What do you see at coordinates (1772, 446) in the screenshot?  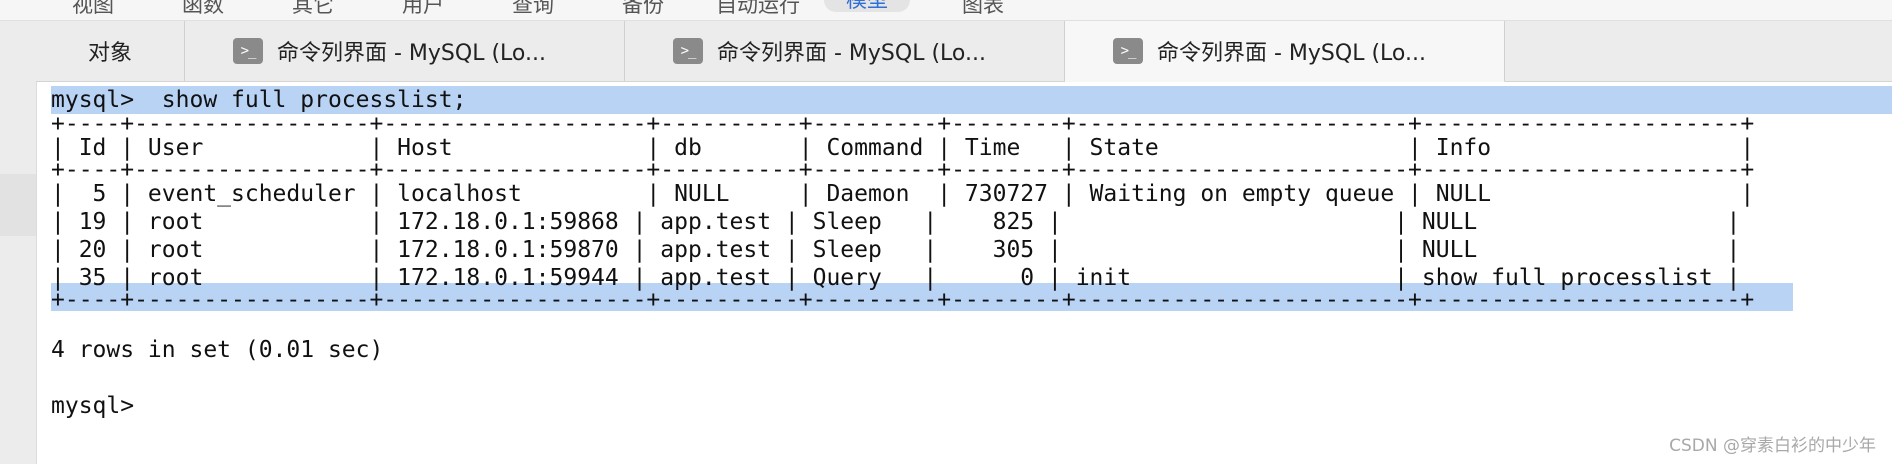 I see `watermark-text: CSDN @穿素白衫的中少年` at bounding box center [1772, 446].